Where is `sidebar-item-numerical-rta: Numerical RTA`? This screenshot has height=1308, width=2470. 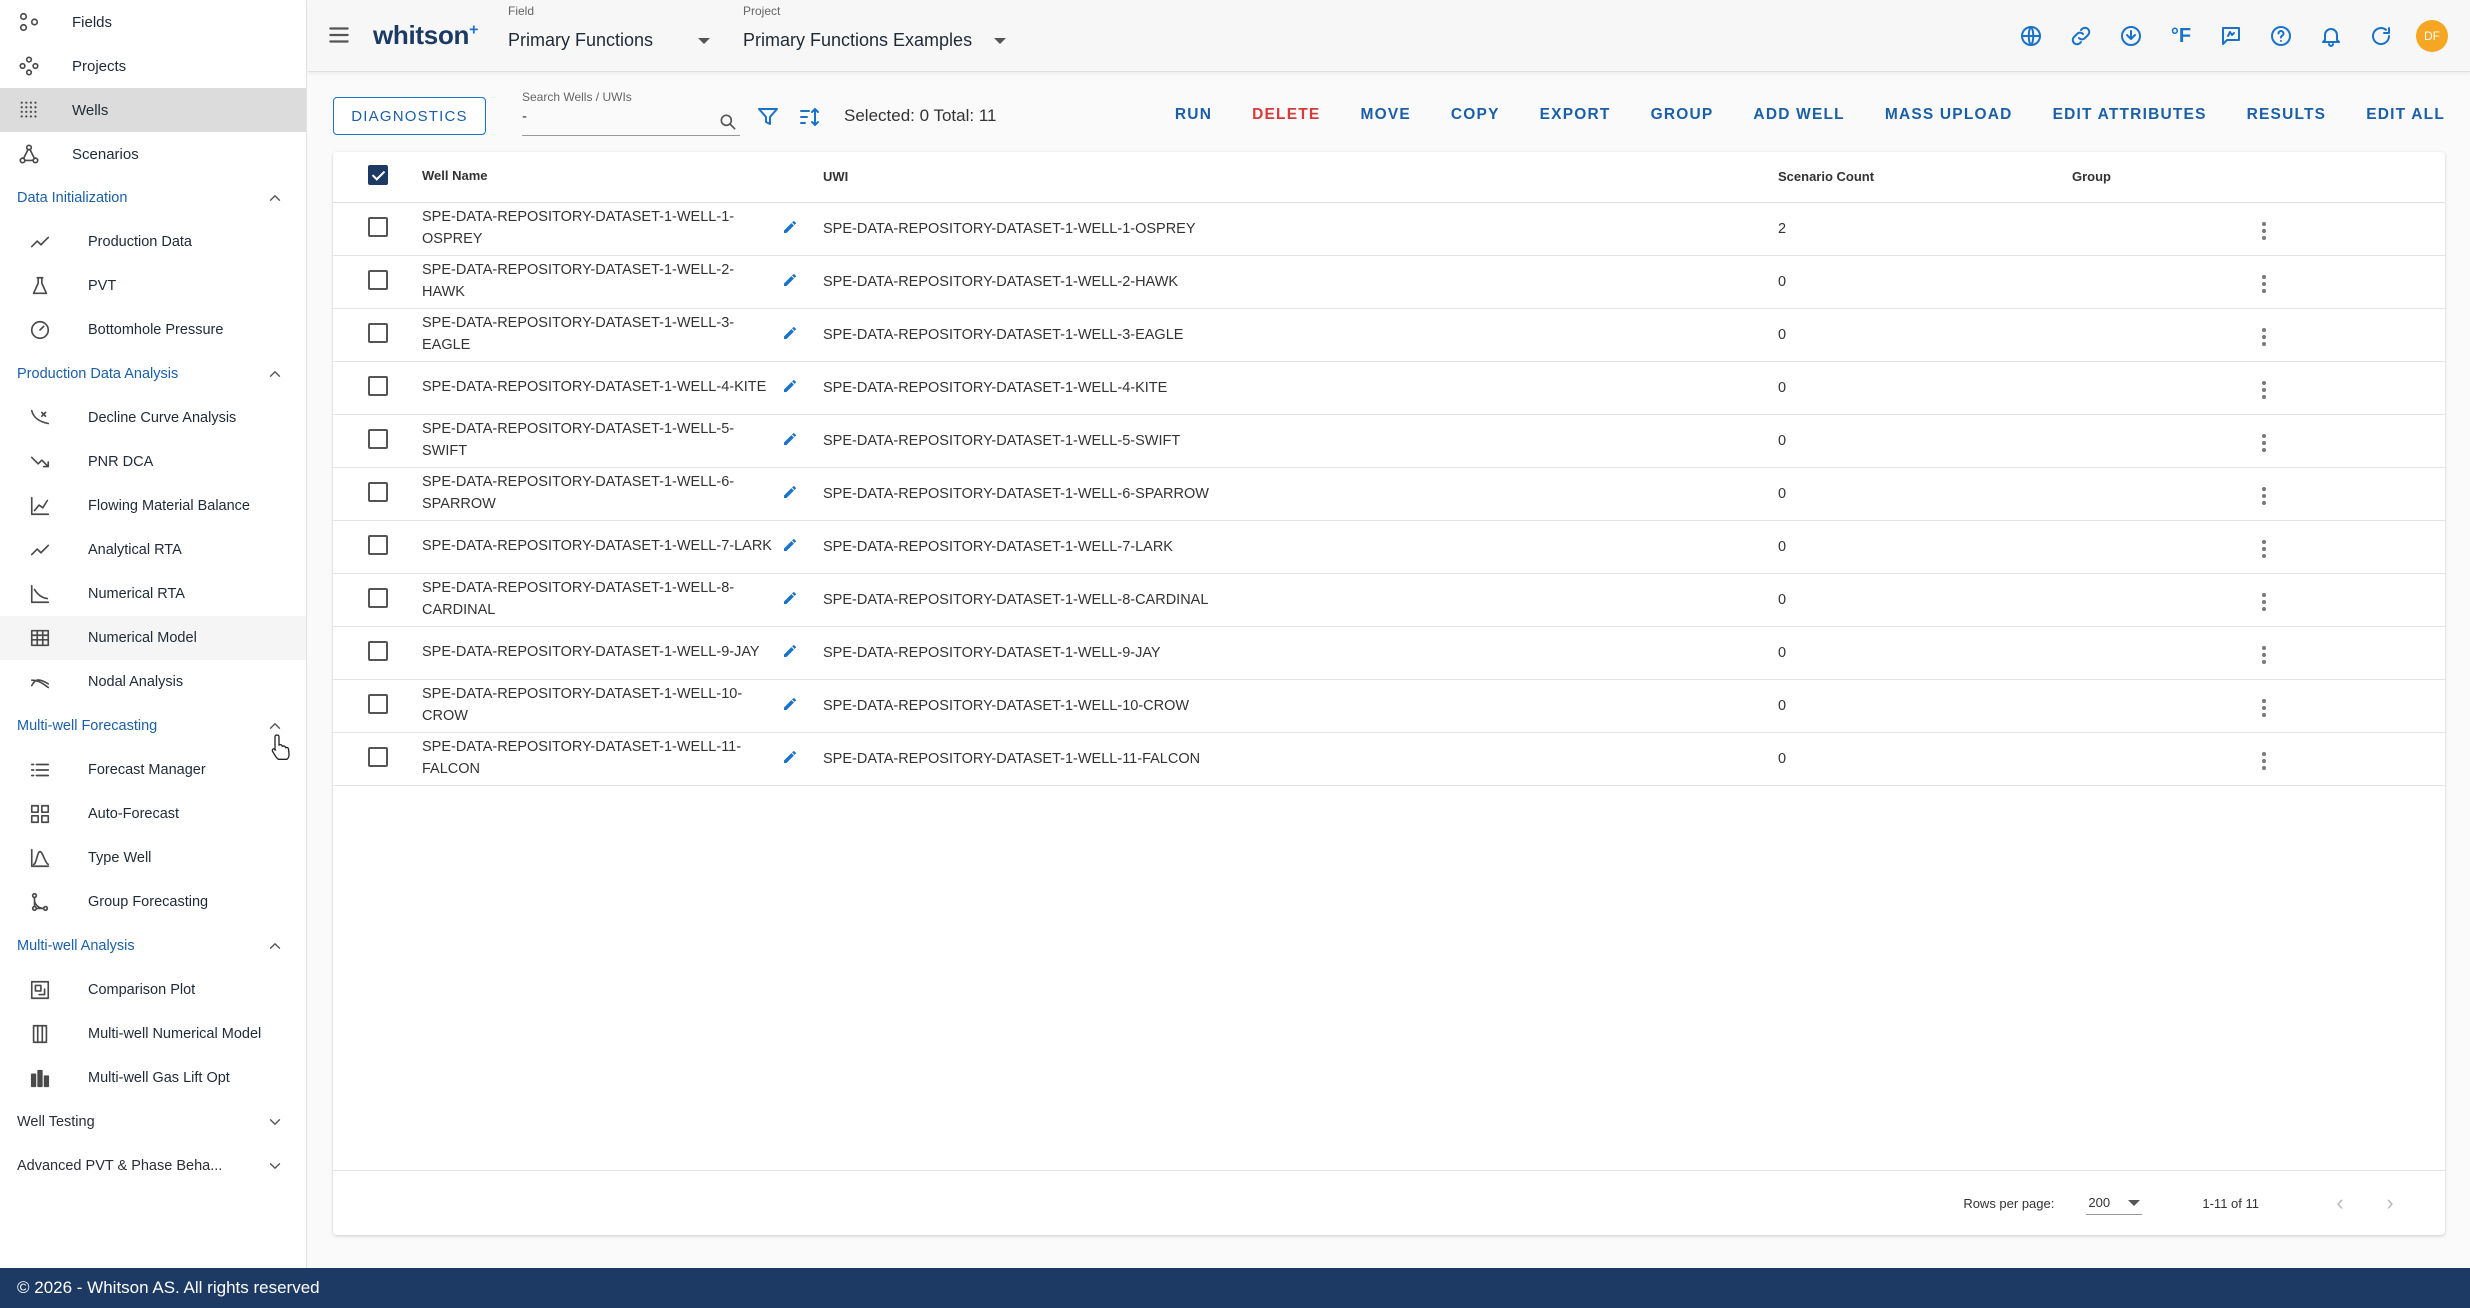 sidebar-item-numerical-rta: Numerical RTA is located at coordinates (153, 594).